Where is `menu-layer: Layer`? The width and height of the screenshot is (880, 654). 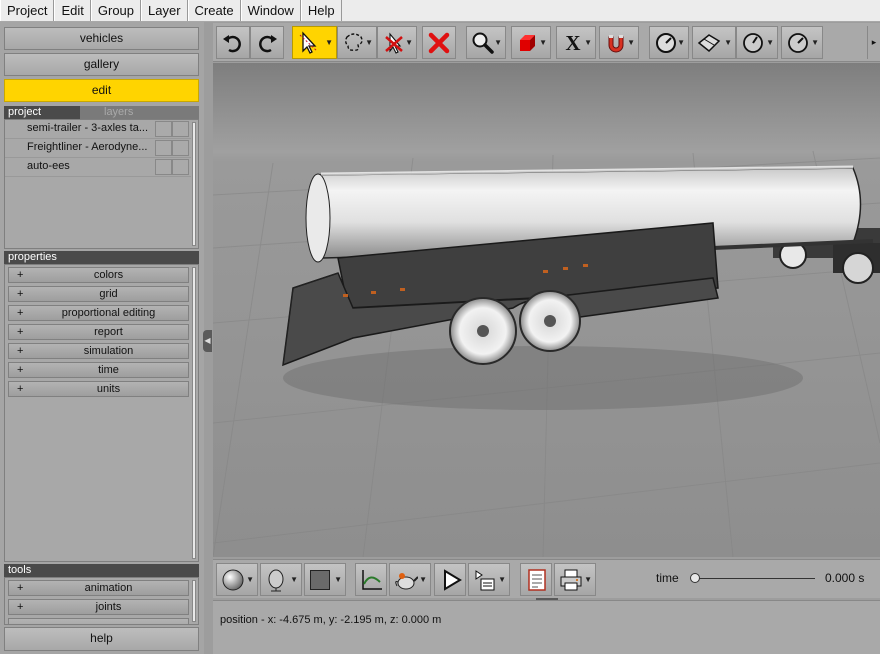 menu-layer: Layer is located at coordinates (164, 10).